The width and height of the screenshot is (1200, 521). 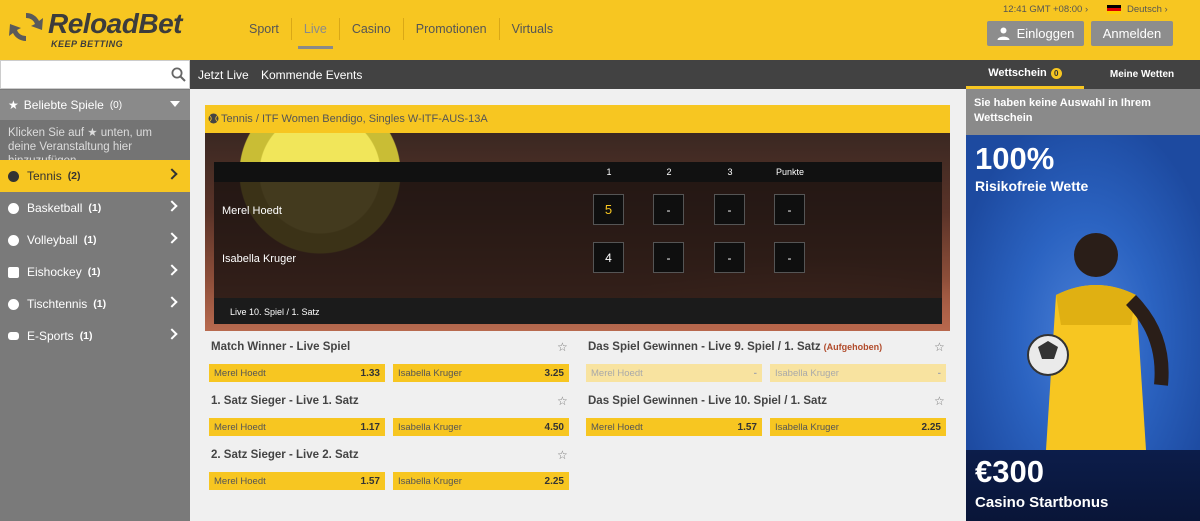 What do you see at coordinates (98, 29) in the screenshot?
I see `reloadbet-logo: ReloadBet KEEP BETTING` at bounding box center [98, 29].